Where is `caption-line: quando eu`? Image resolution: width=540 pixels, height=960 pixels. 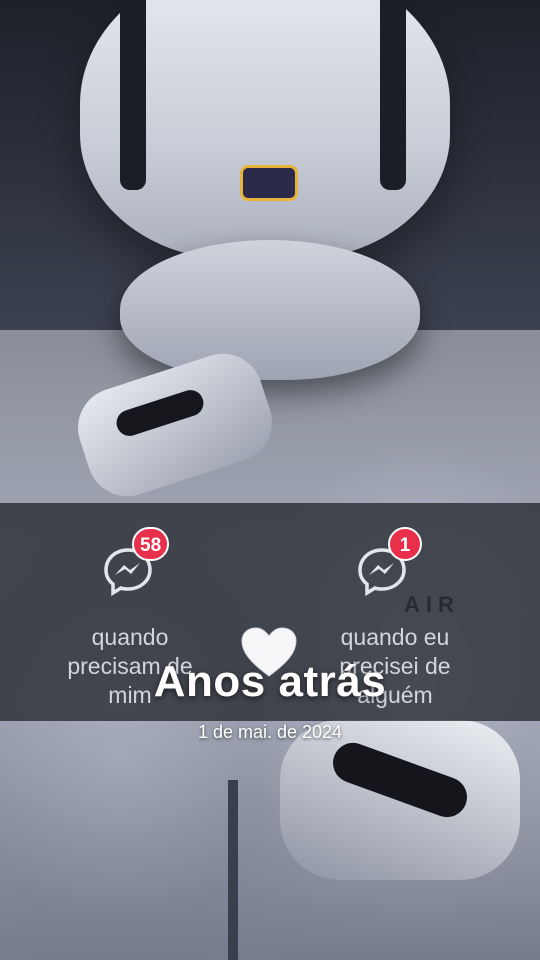
caption-line: quando eu is located at coordinates (395, 637).